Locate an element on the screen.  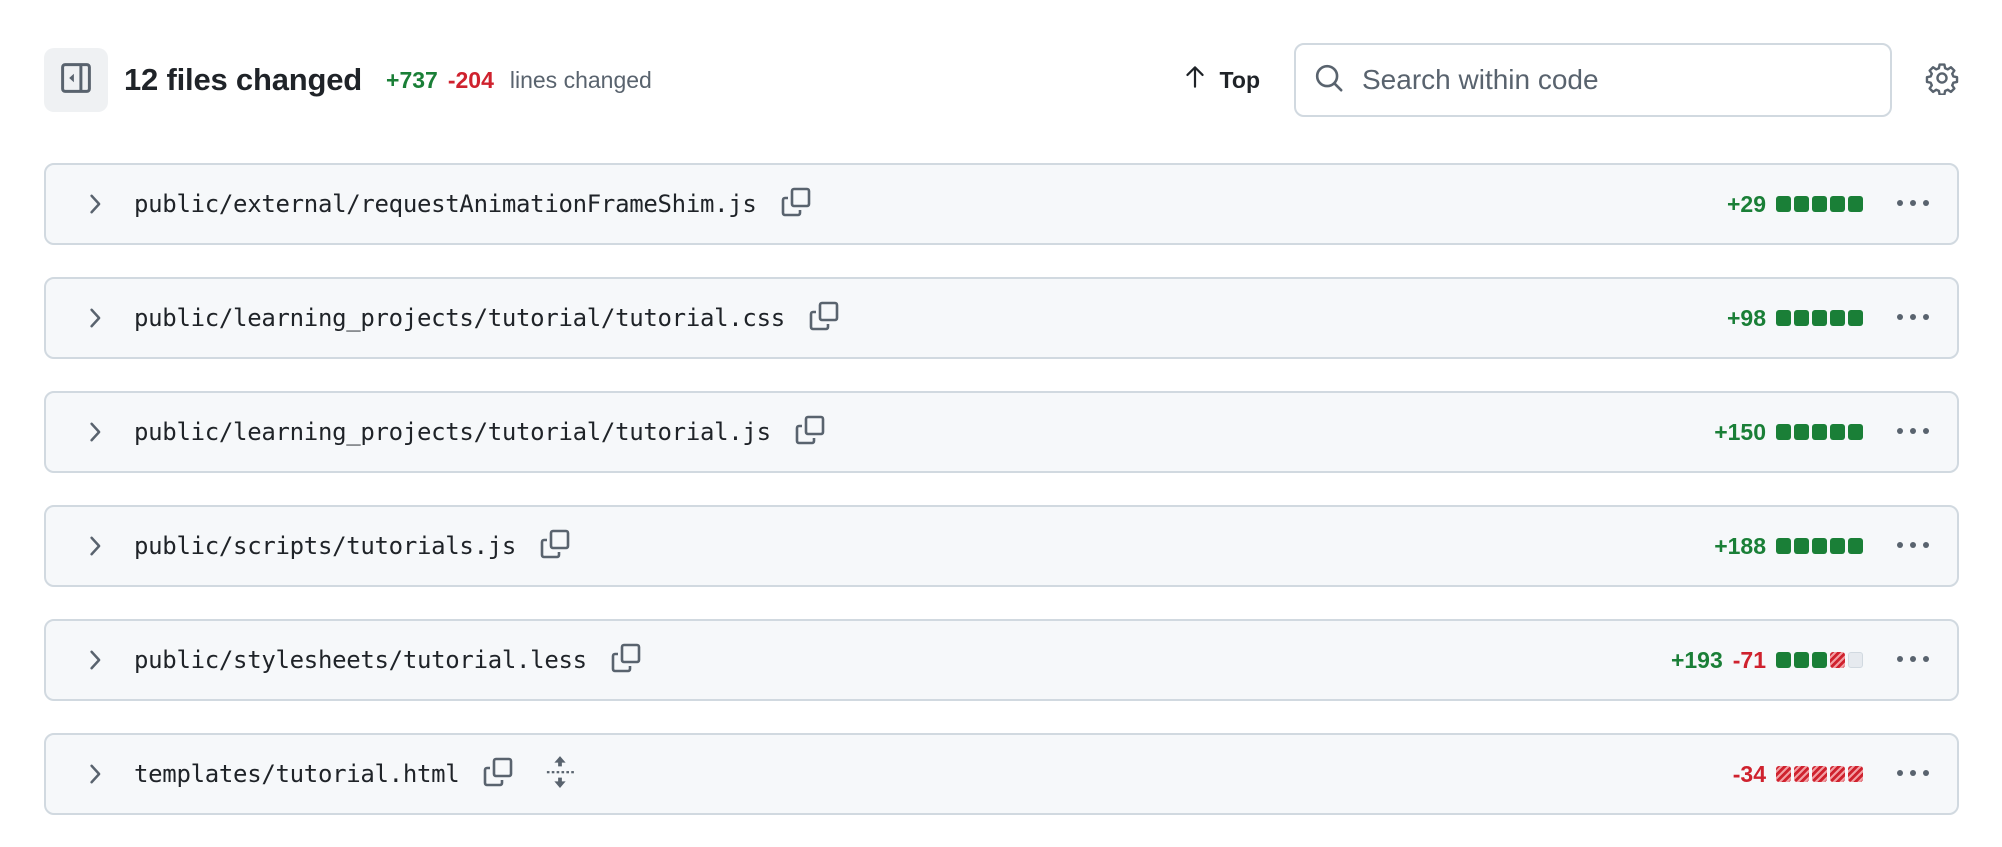
diff-stats: +150 is located at coordinates (1823, 432).